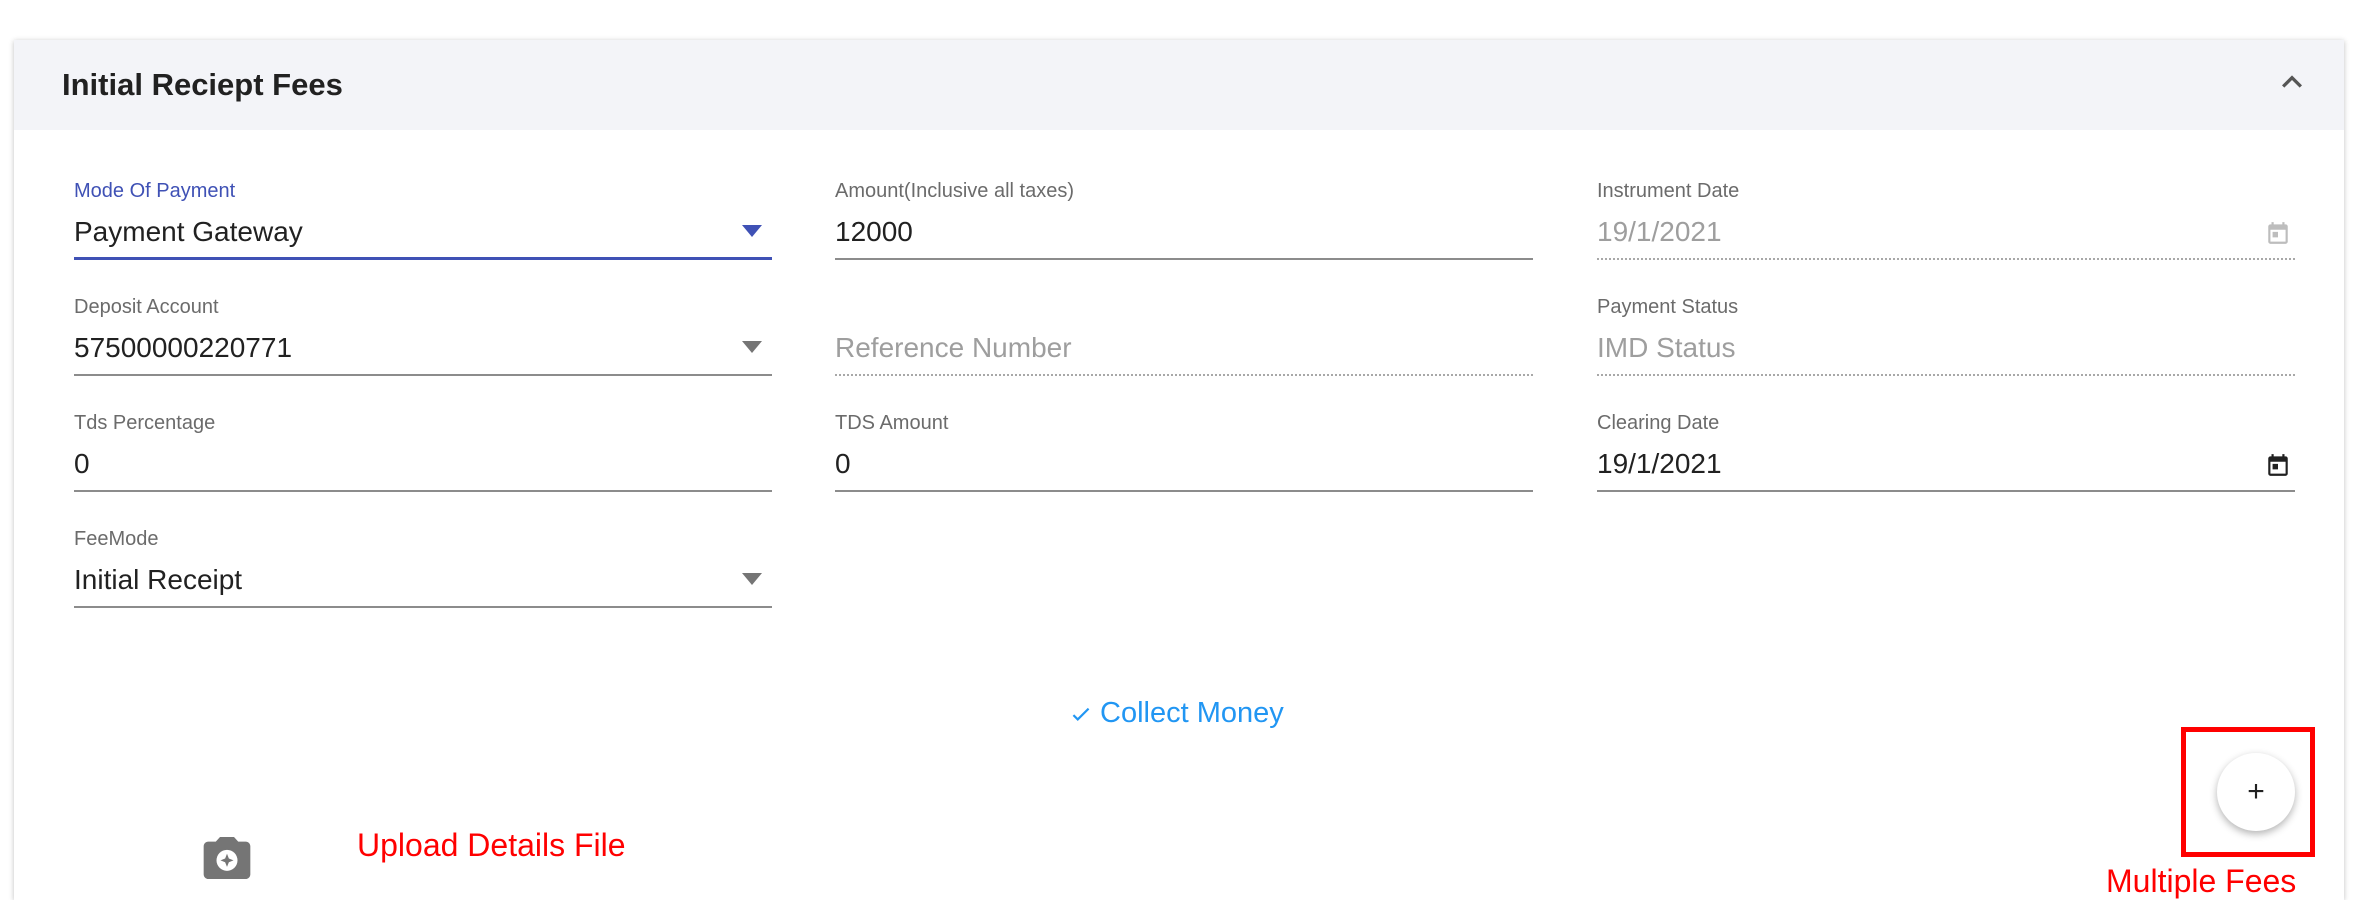 This screenshot has width=2374, height=900. Describe the element at coordinates (145, 423) in the screenshot. I see `tds-percentage-label: Tds Percentage` at that location.